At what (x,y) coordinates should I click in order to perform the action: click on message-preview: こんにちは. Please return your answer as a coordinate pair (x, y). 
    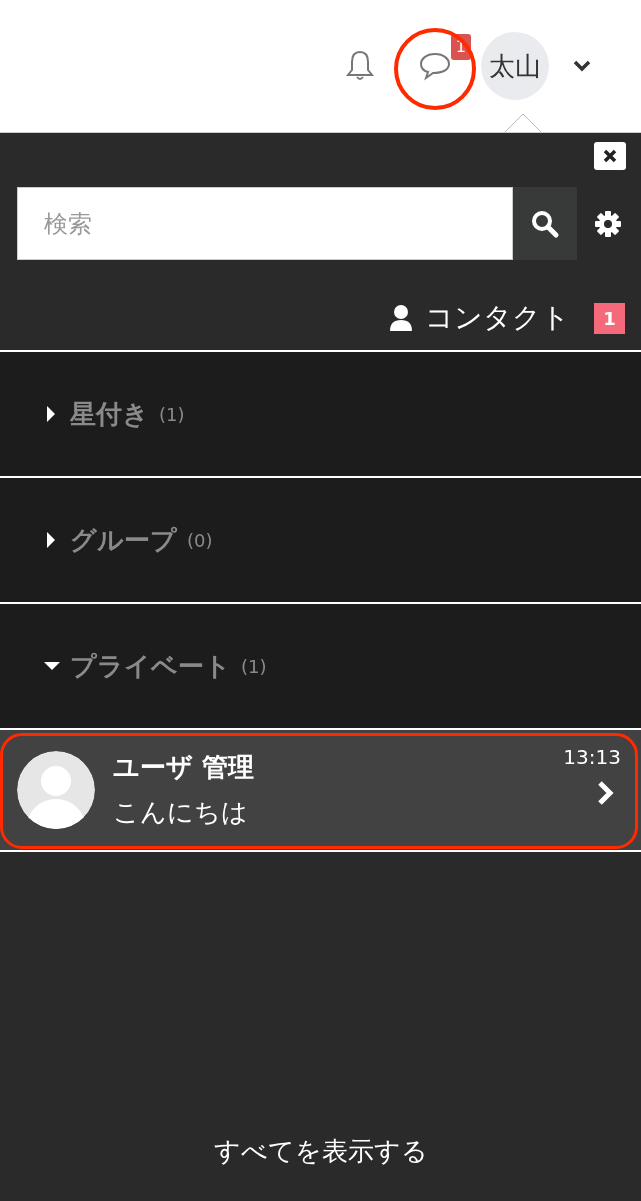
    Looking at the image, I should click on (181, 812).